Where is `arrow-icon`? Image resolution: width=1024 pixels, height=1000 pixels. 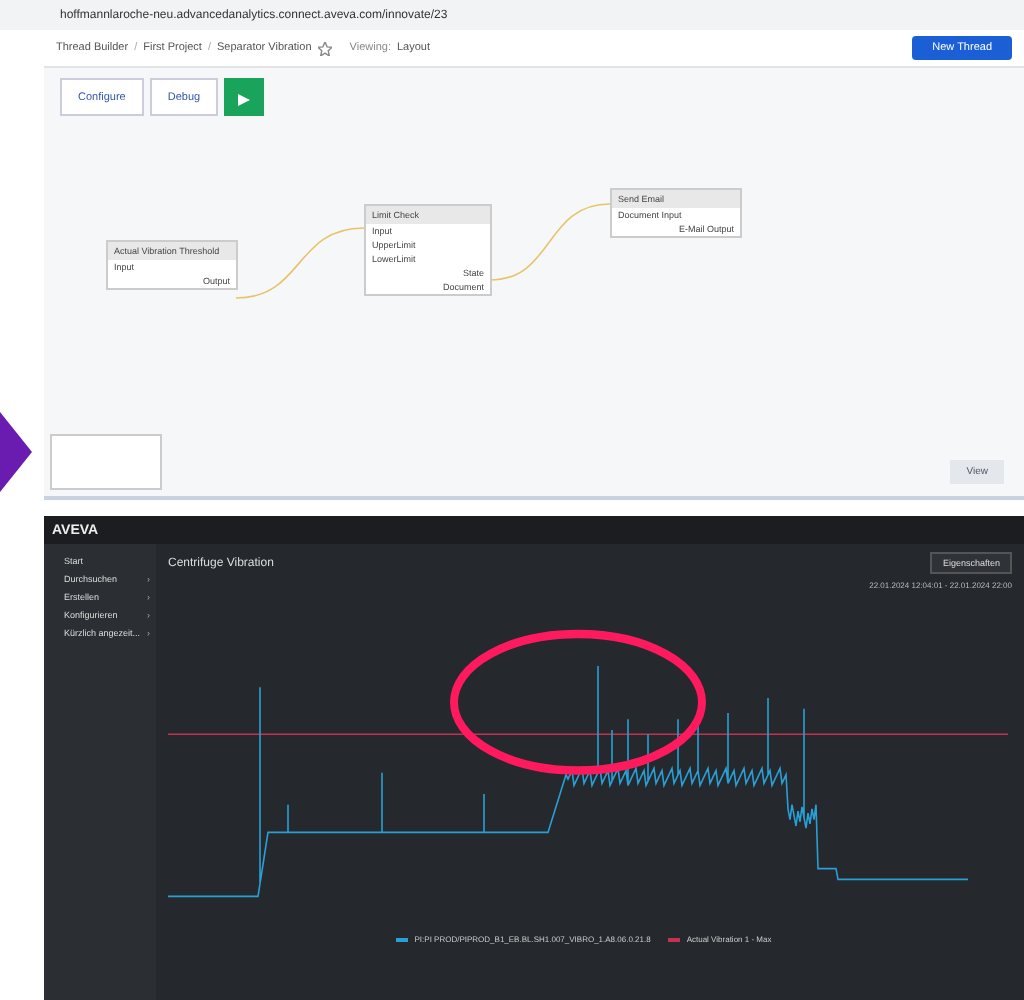 arrow-icon is located at coordinates (16, 452).